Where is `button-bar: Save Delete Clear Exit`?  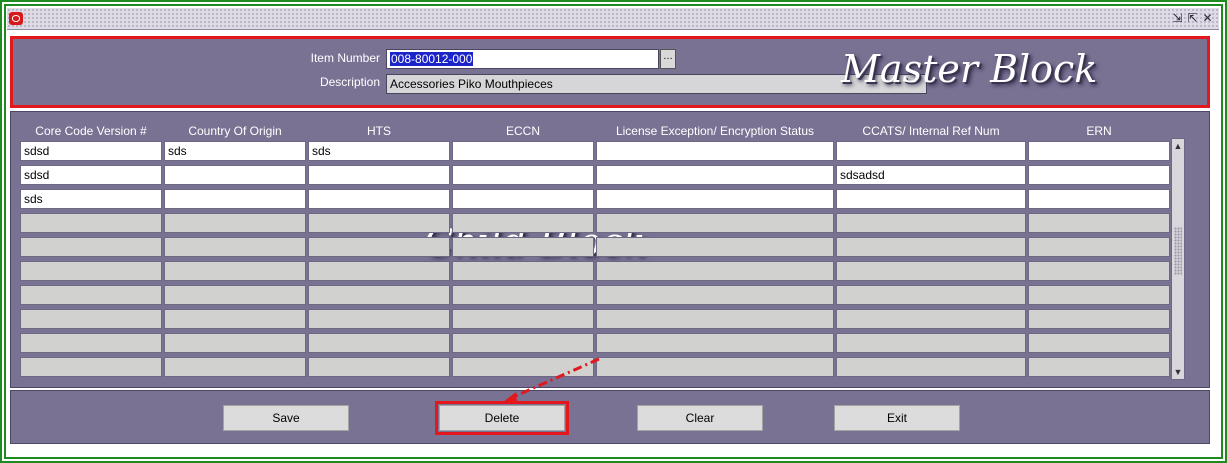 button-bar: Save Delete Clear Exit is located at coordinates (610, 417).